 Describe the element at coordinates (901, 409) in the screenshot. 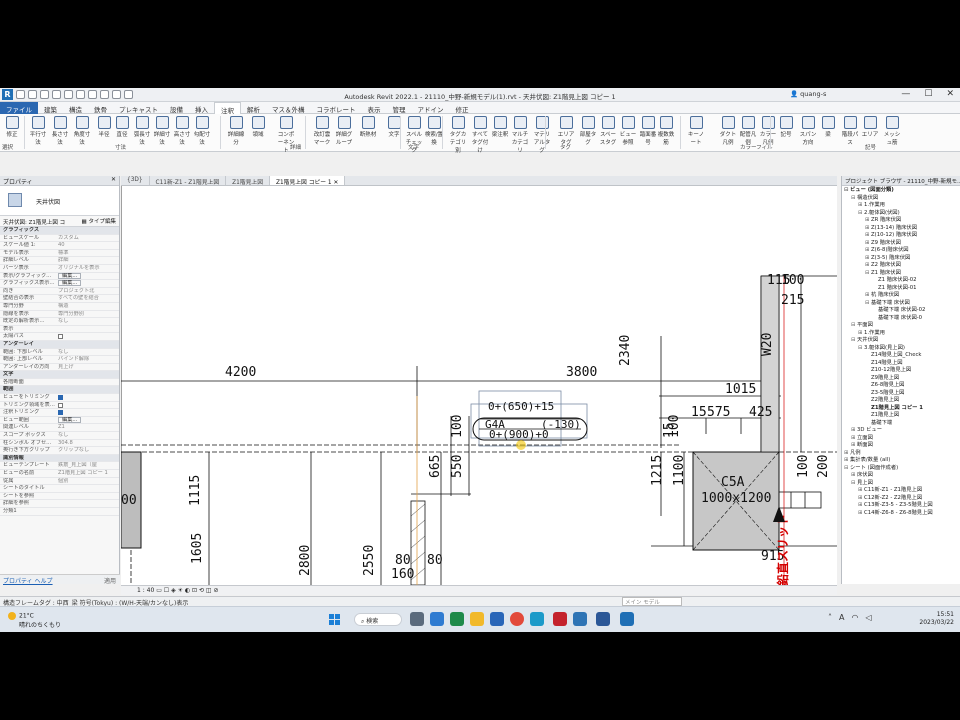

I see `browser-node: Z1階見上図 コピー 1` at that location.